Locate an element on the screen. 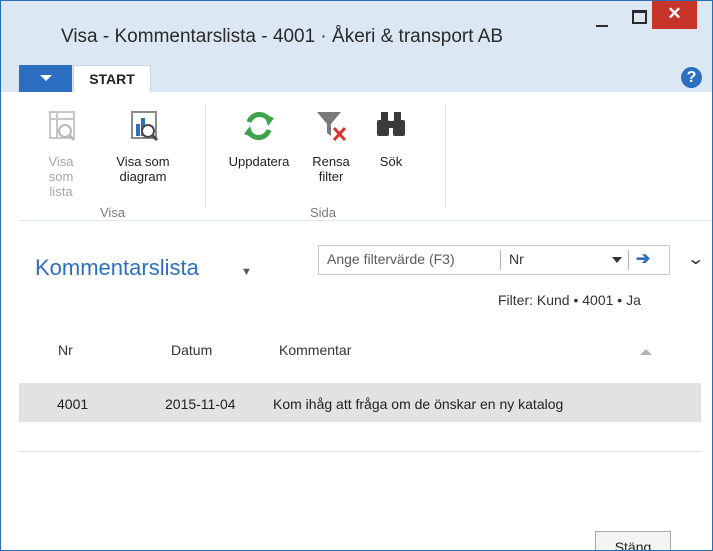 Image resolution: width=713 pixels, height=551 pixels. cell-nr: 4001 is located at coordinates (73, 404).